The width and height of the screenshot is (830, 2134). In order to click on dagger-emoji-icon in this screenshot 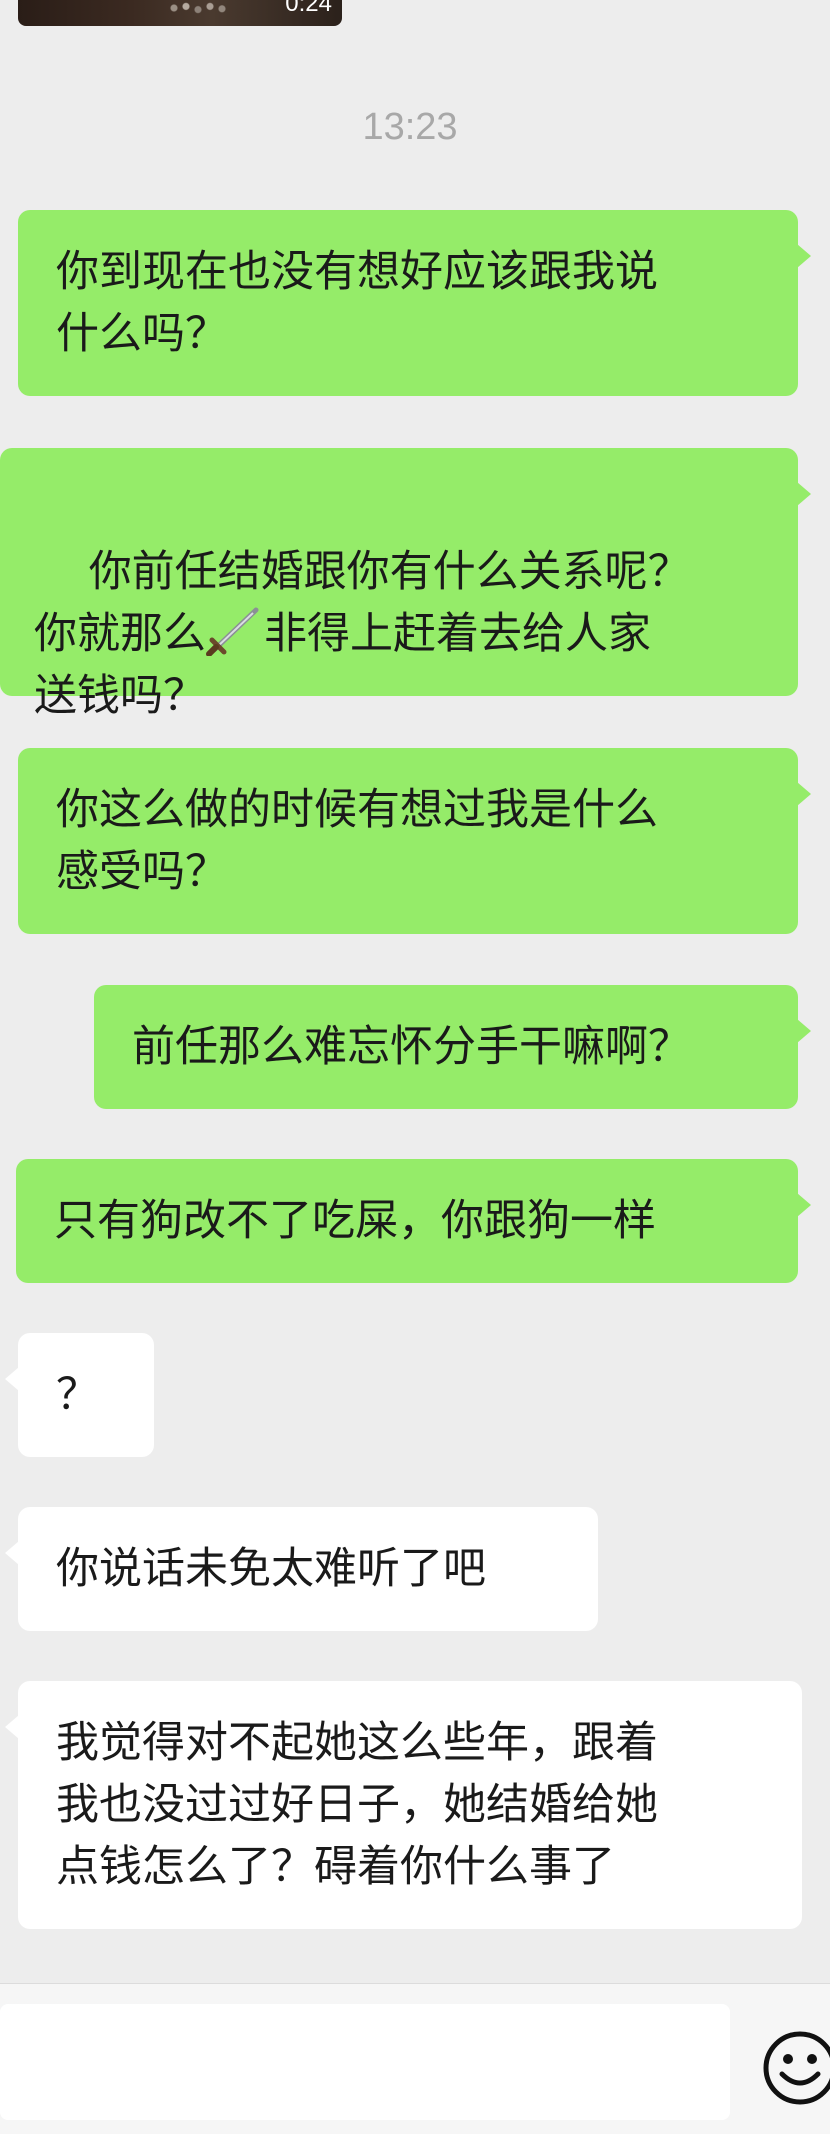, I will do `click(235, 630)`.